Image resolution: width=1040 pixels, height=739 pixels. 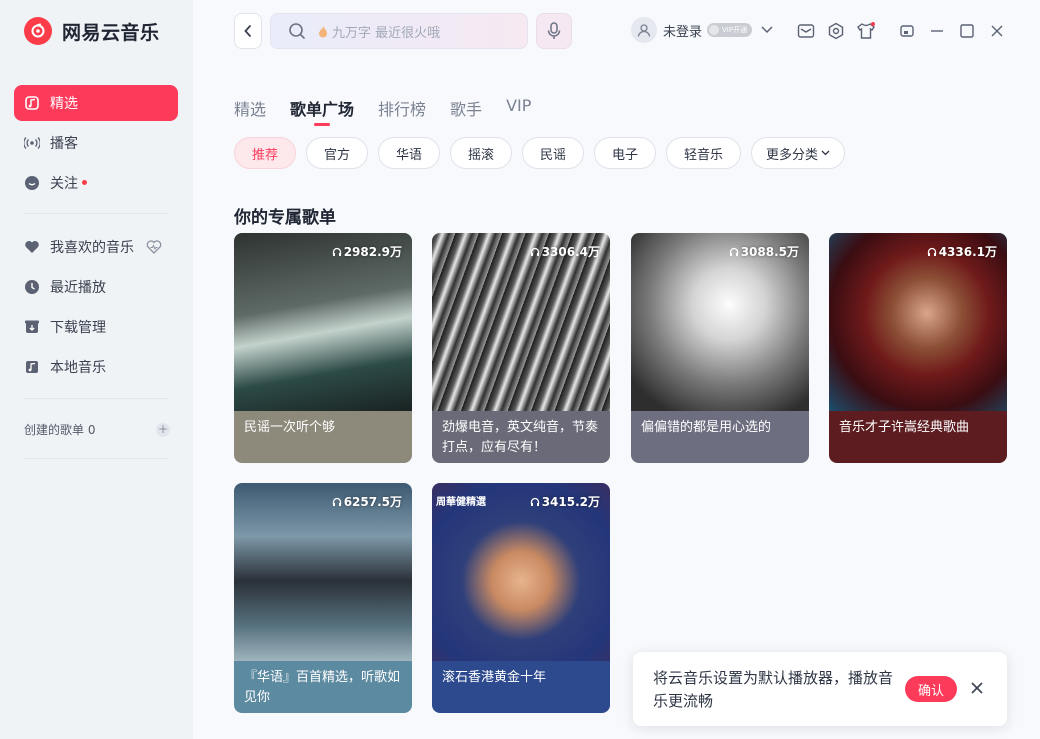 I want to click on section-title: 你的专属歌单, so click(x=285, y=218).